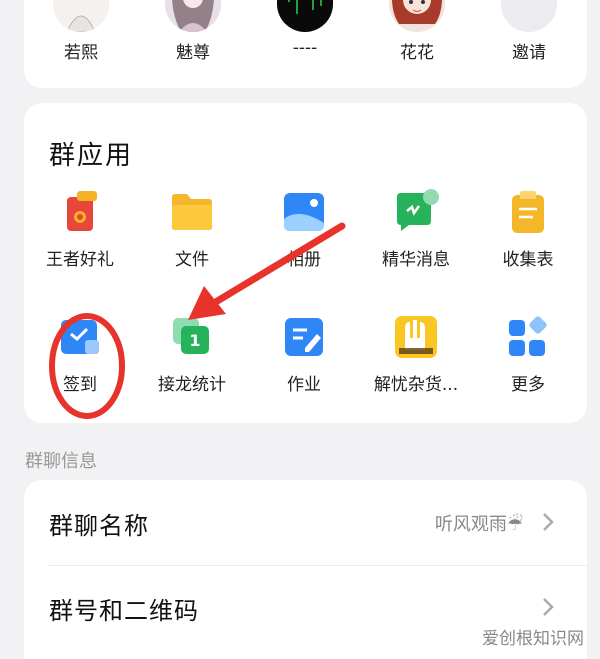 This screenshot has height=659, width=600. What do you see at coordinates (80, 239) in the screenshot?
I see `app-king-gift: 王者好礼` at bounding box center [80, 239].